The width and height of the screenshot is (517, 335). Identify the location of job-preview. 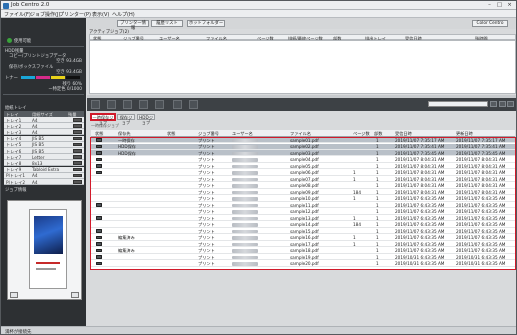
(44, 250).